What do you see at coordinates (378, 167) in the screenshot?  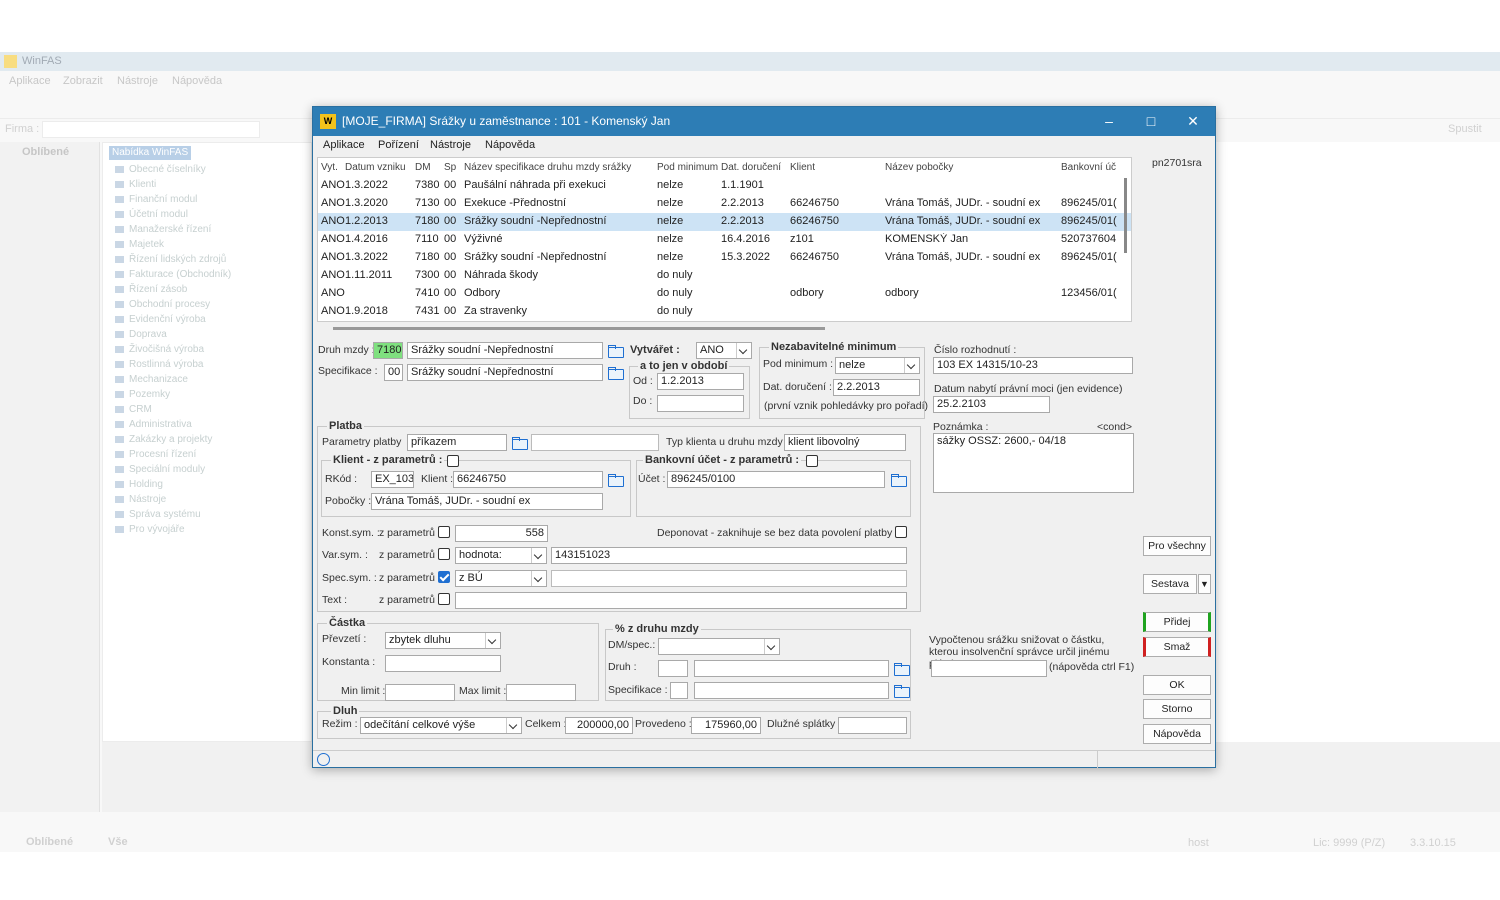 I see `col-datum: Datum vzniku` at bounding box center [378, 167].